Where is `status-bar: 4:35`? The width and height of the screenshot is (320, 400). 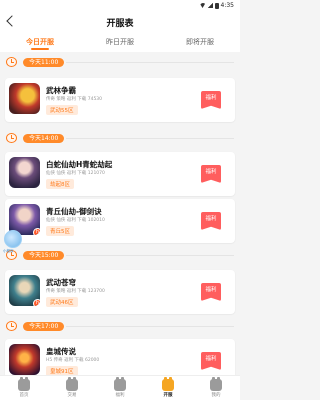 status-bar: 4:35 is located at coordinates (120, 6).